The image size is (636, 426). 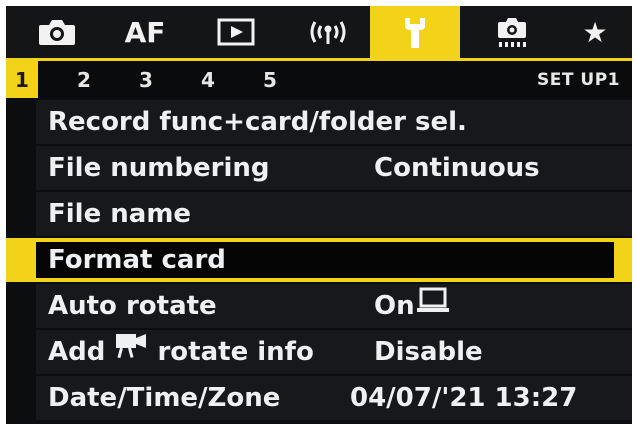 I want to click on tab-playback, so click(x=236, y=32).